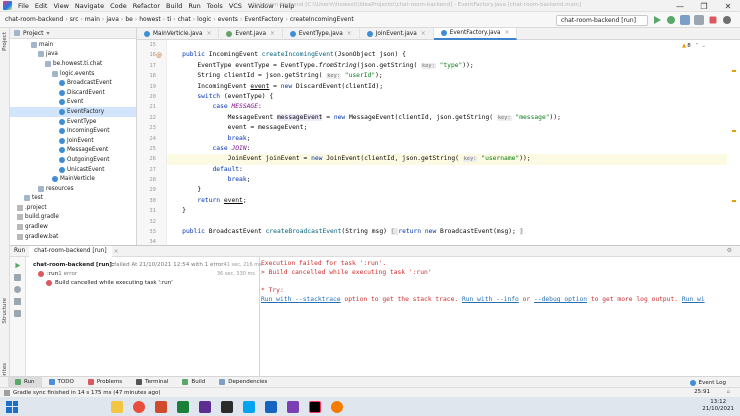 Image resolution: width=740 pixels, height=416 pixels. I want to click on excel-icon, so click(183, 406).